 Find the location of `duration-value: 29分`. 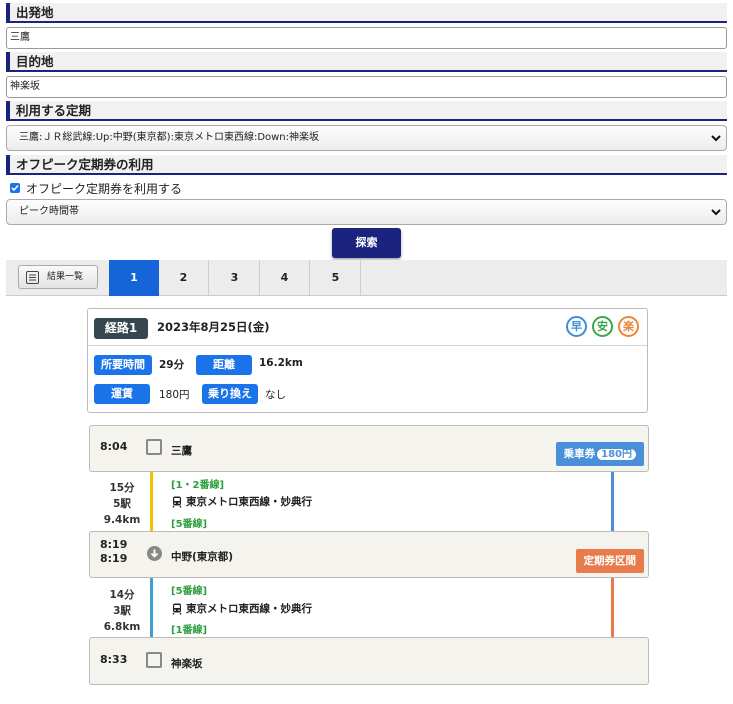

duration-value: 29分 is located at coordinates (172, 365).